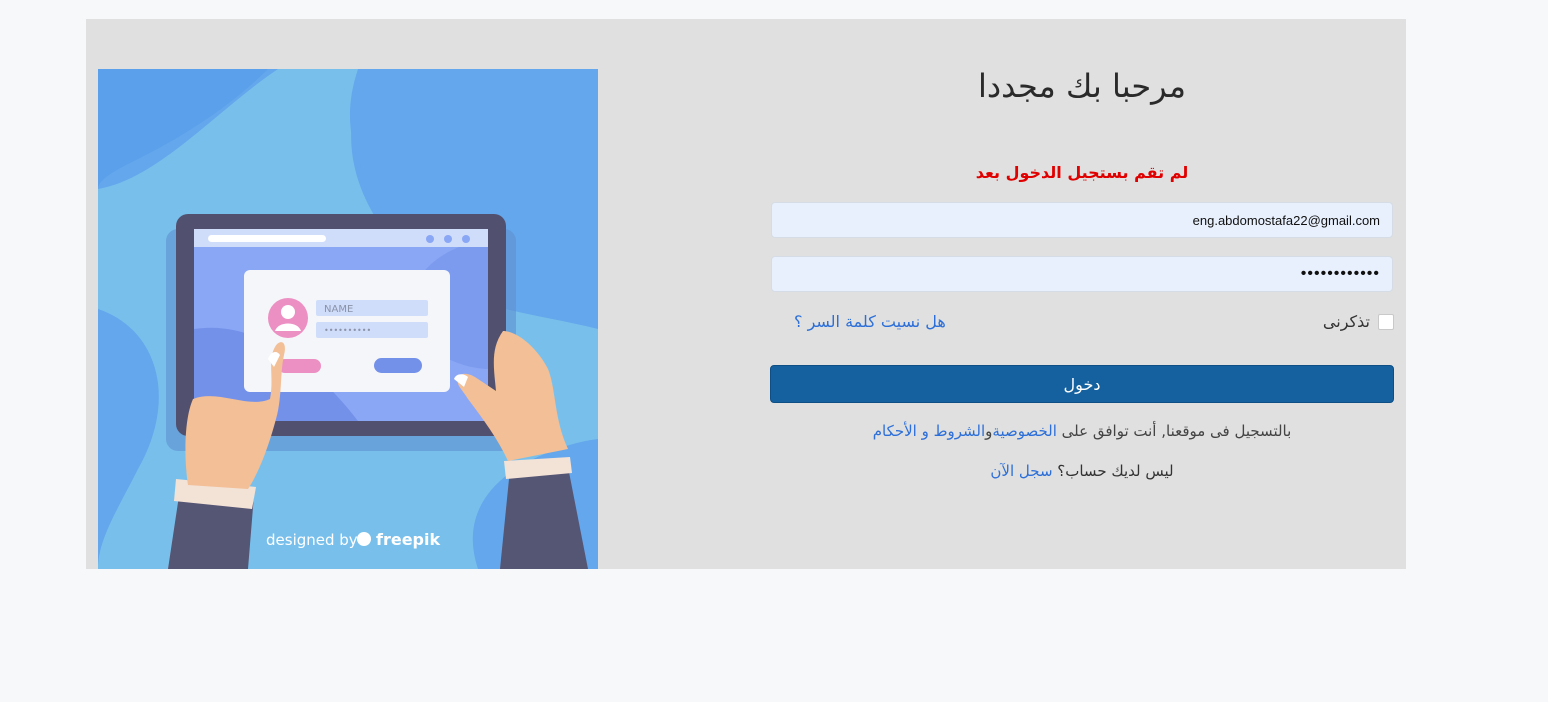  I want to click on email-field, so click(1082, 220).